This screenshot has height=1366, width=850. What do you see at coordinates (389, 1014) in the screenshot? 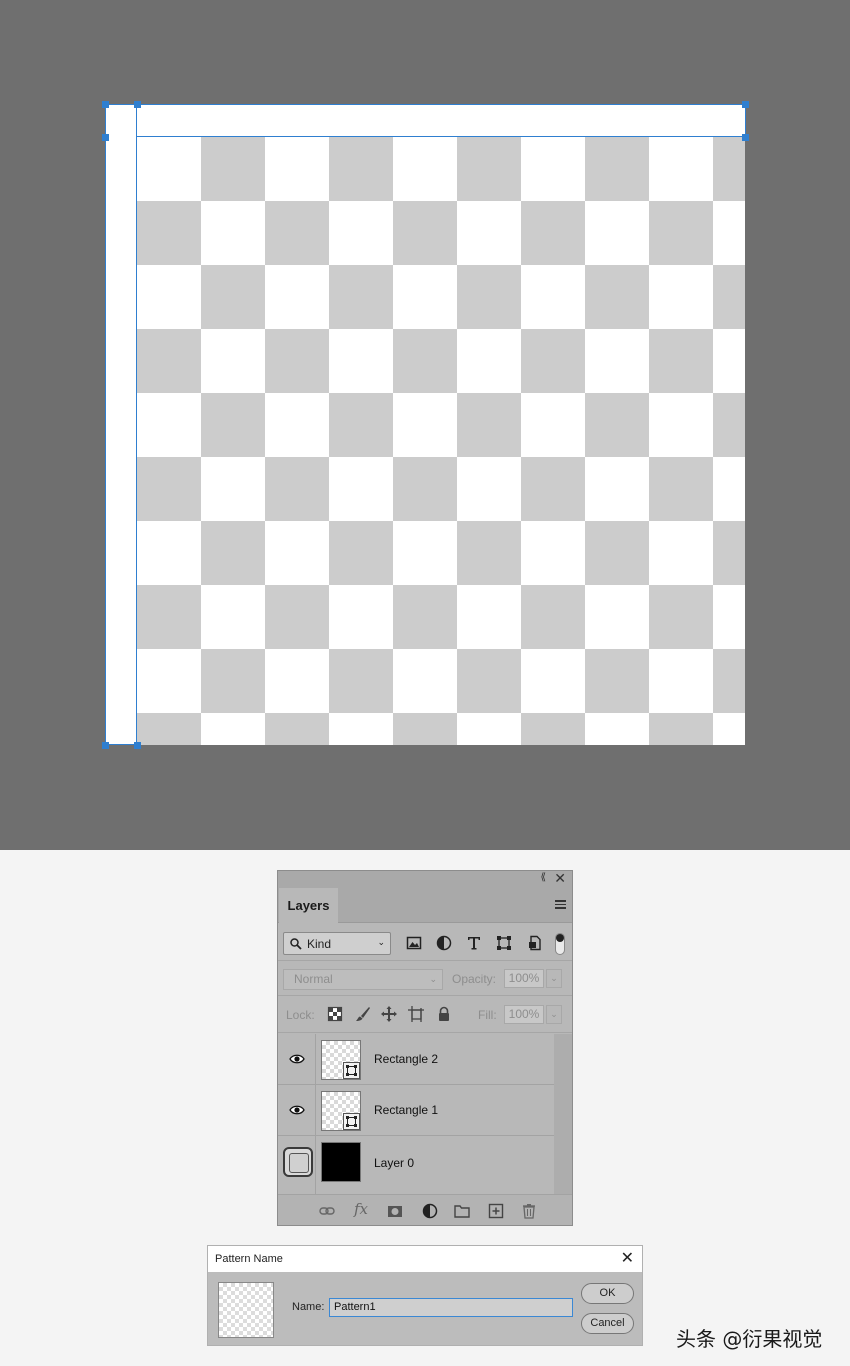
I see `lock-position-icon` at bounding box center [389, 1014].